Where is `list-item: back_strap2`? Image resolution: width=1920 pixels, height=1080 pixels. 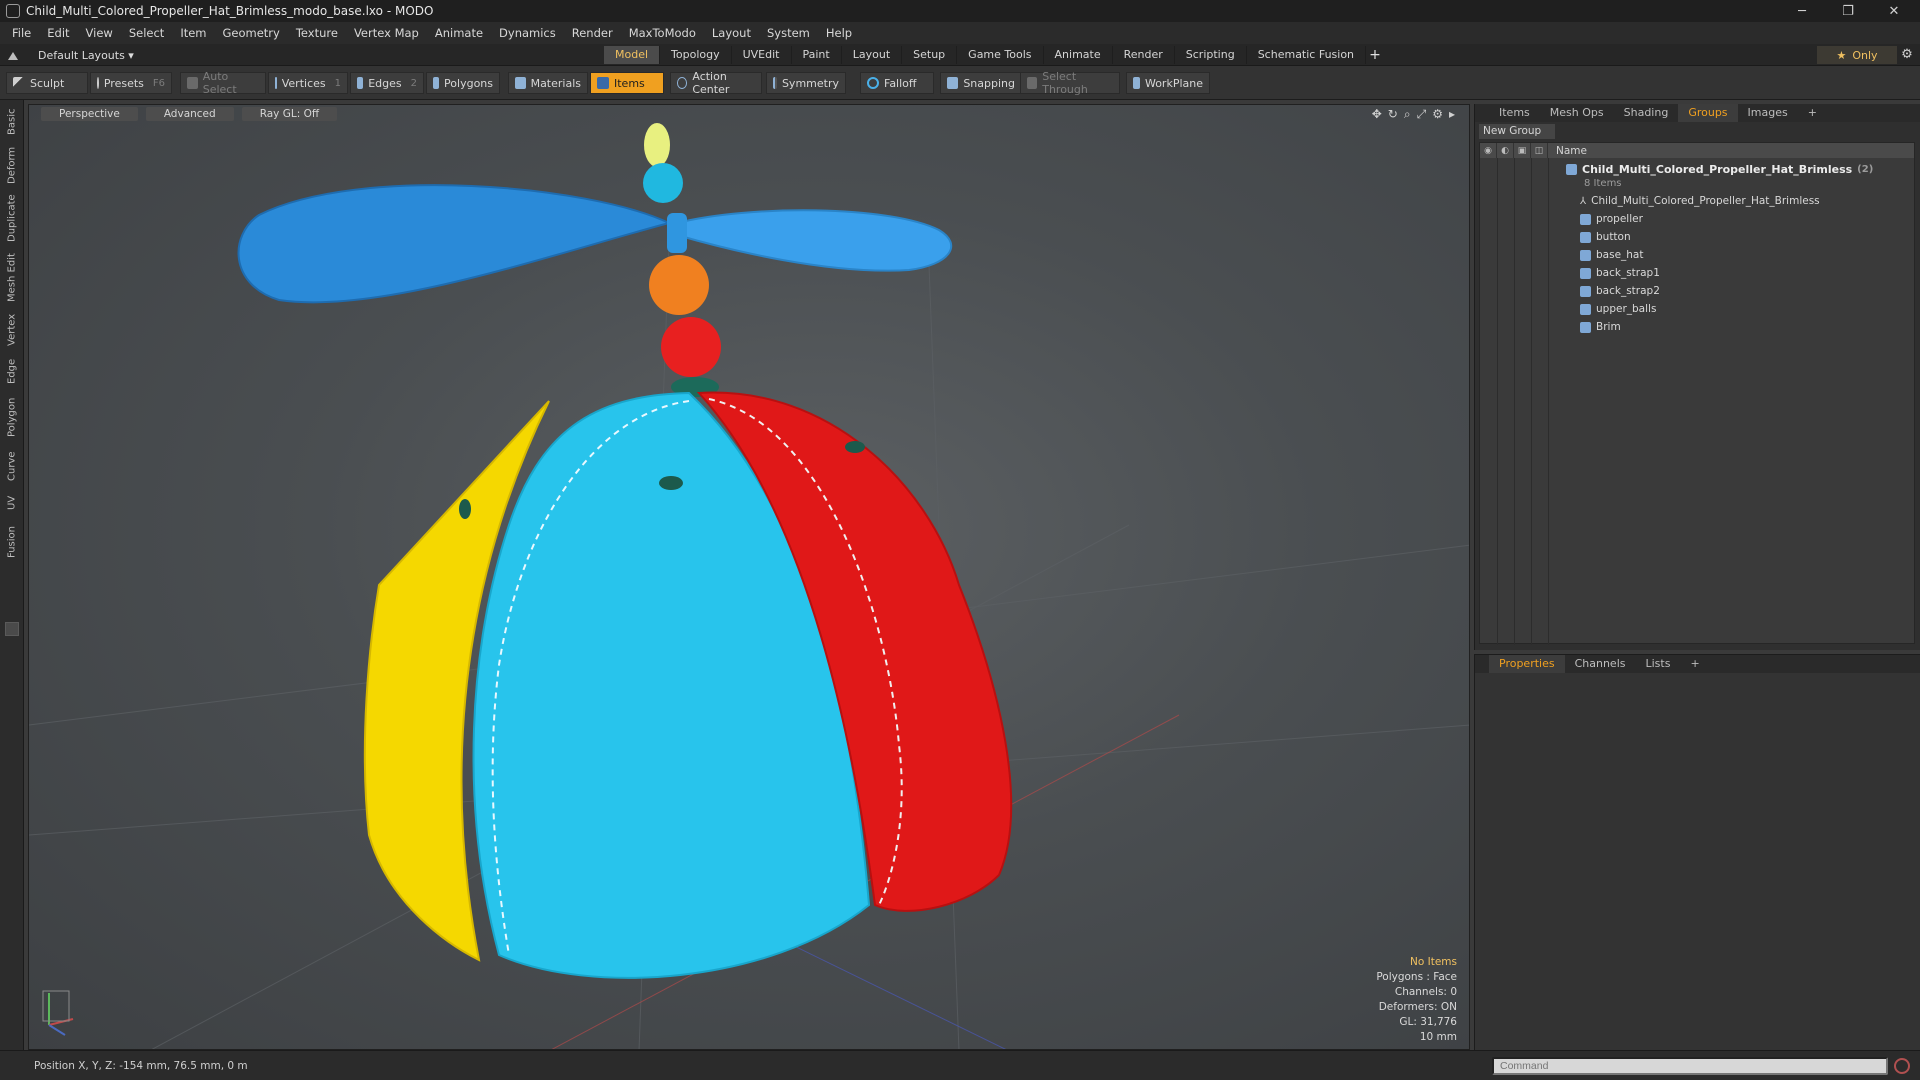
list-item: back_strap2 is located at coordinates (1620, 291).